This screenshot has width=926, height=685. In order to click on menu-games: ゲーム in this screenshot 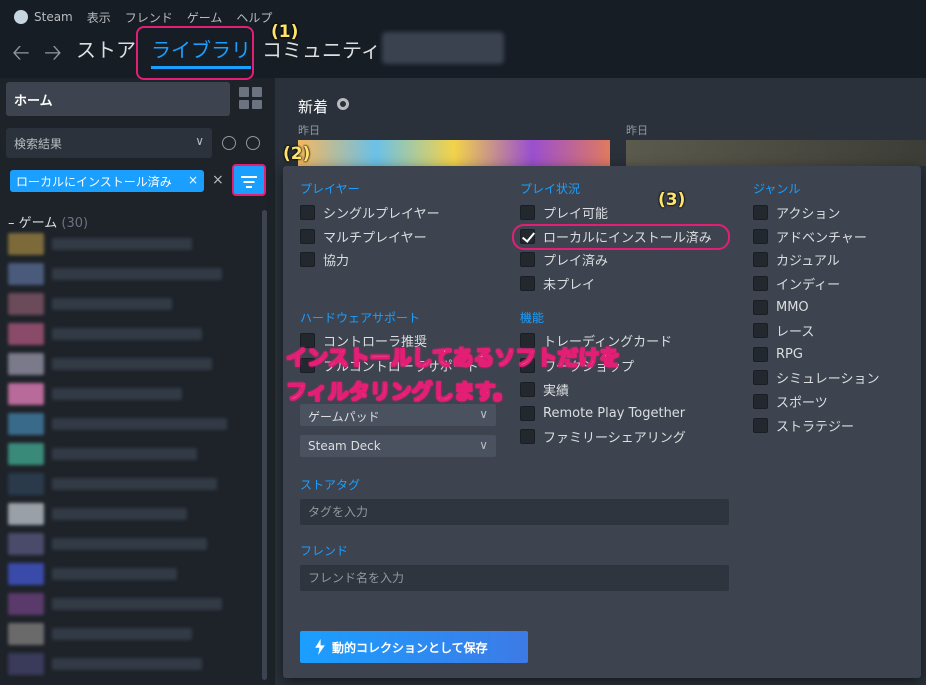, I will do `click(205, 17)`.